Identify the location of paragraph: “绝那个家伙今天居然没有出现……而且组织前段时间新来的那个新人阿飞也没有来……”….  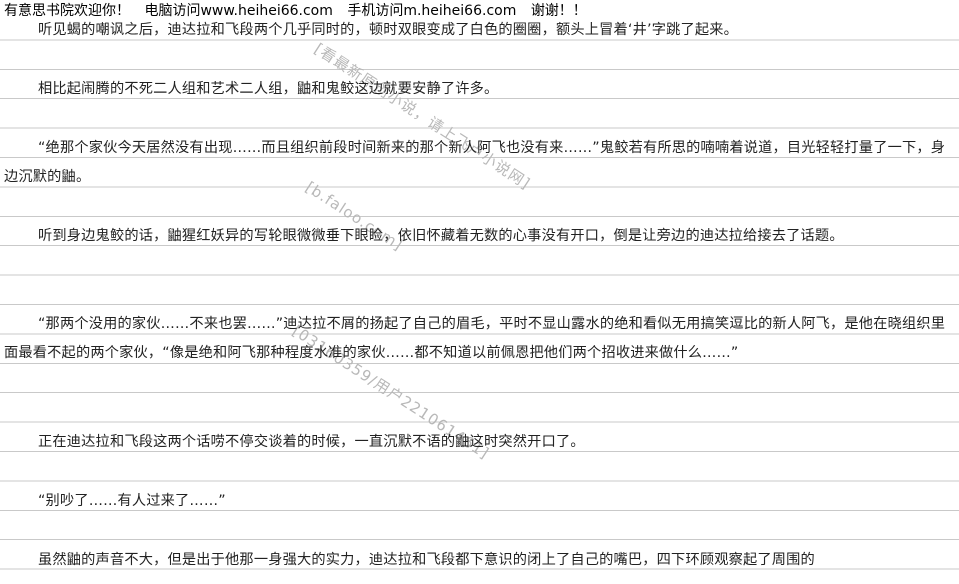
(475, 163).